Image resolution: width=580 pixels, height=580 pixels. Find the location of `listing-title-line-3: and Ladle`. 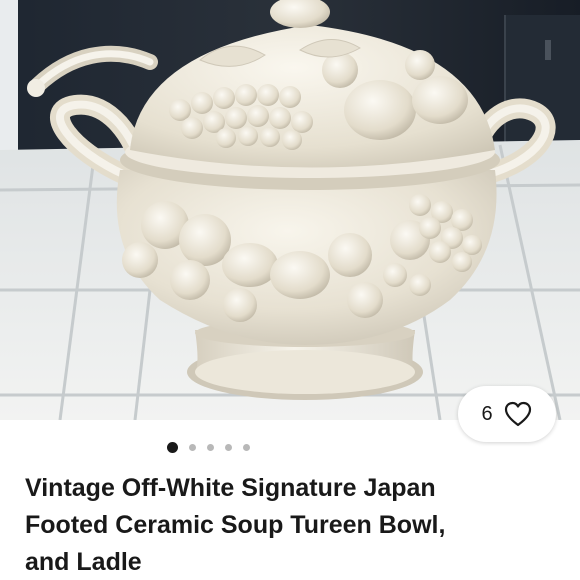

listing-title-line-3: and Ladle is located at coordinates (83, 562).